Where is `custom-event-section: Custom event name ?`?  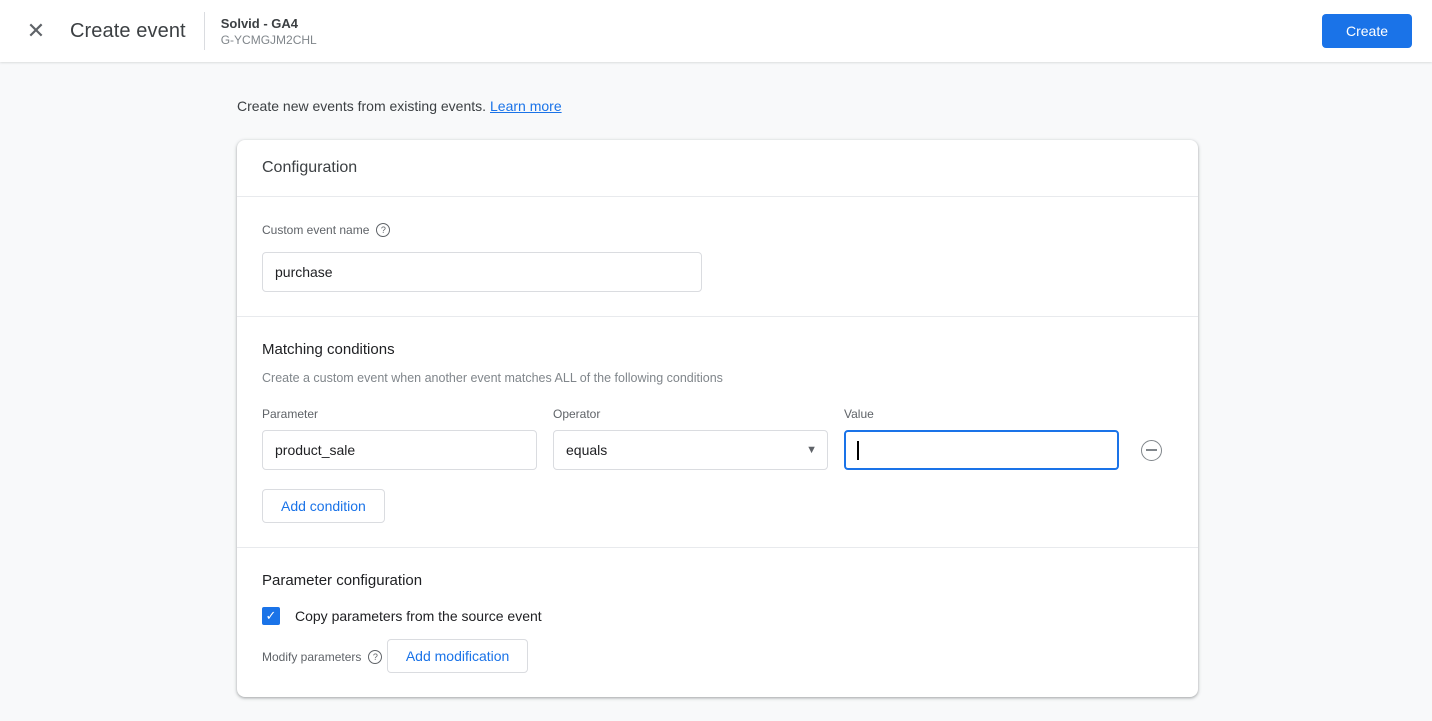
custom-event-section: Custom event name ? is located at coordinates (717, 256).